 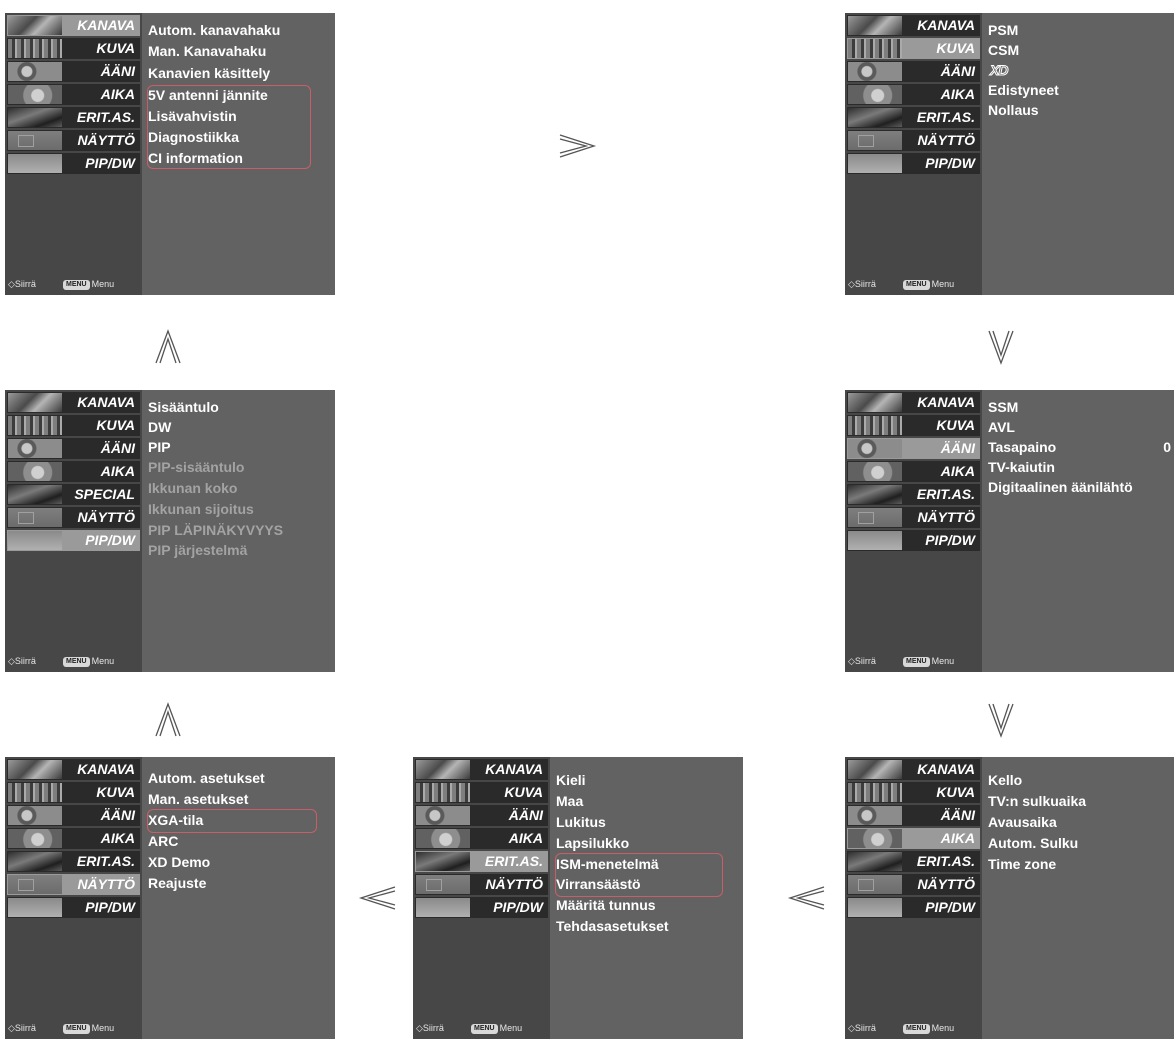 I want to click on menu-item: Diagnostiikka, so click(x=193, y=137).